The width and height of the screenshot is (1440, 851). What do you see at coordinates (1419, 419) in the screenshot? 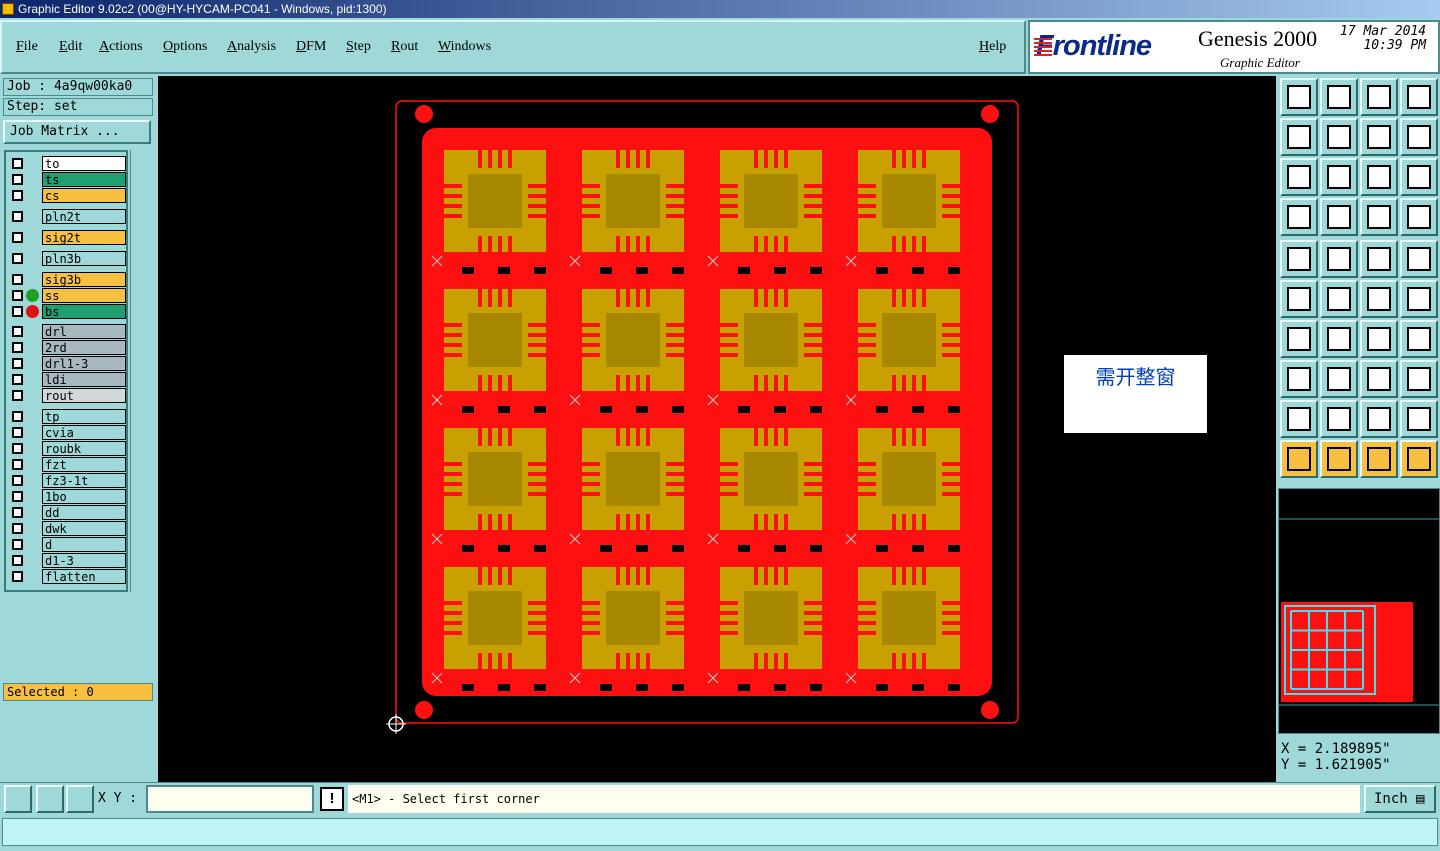
I see `tool-button-triangle-cross` at bounding box center [1419, 419].